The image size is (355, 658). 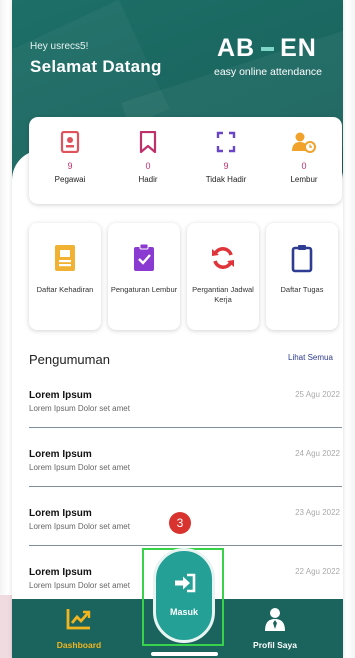 I want to click on bookmark-icon, so click(x=148, y=142).